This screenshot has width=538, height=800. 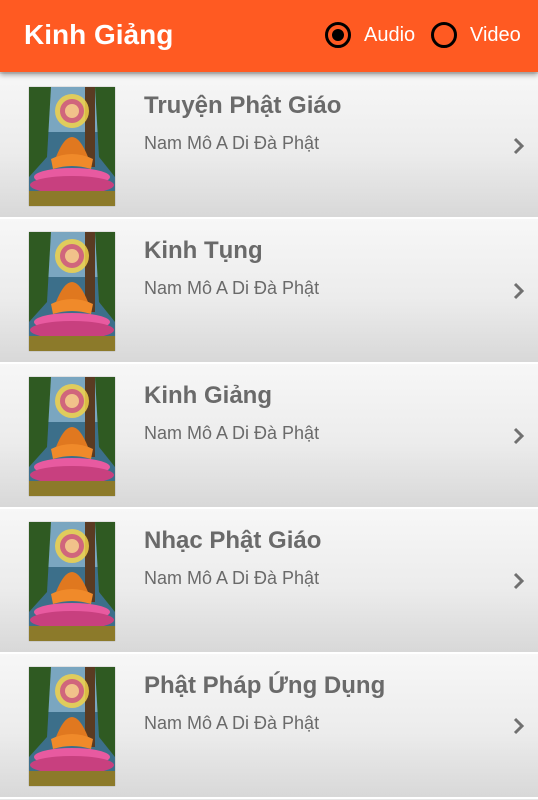 What do you see at coordinates (99, 34) in the screenshot?
I see `page-title: Kinh Giảng` at bounding box center [99, 34].